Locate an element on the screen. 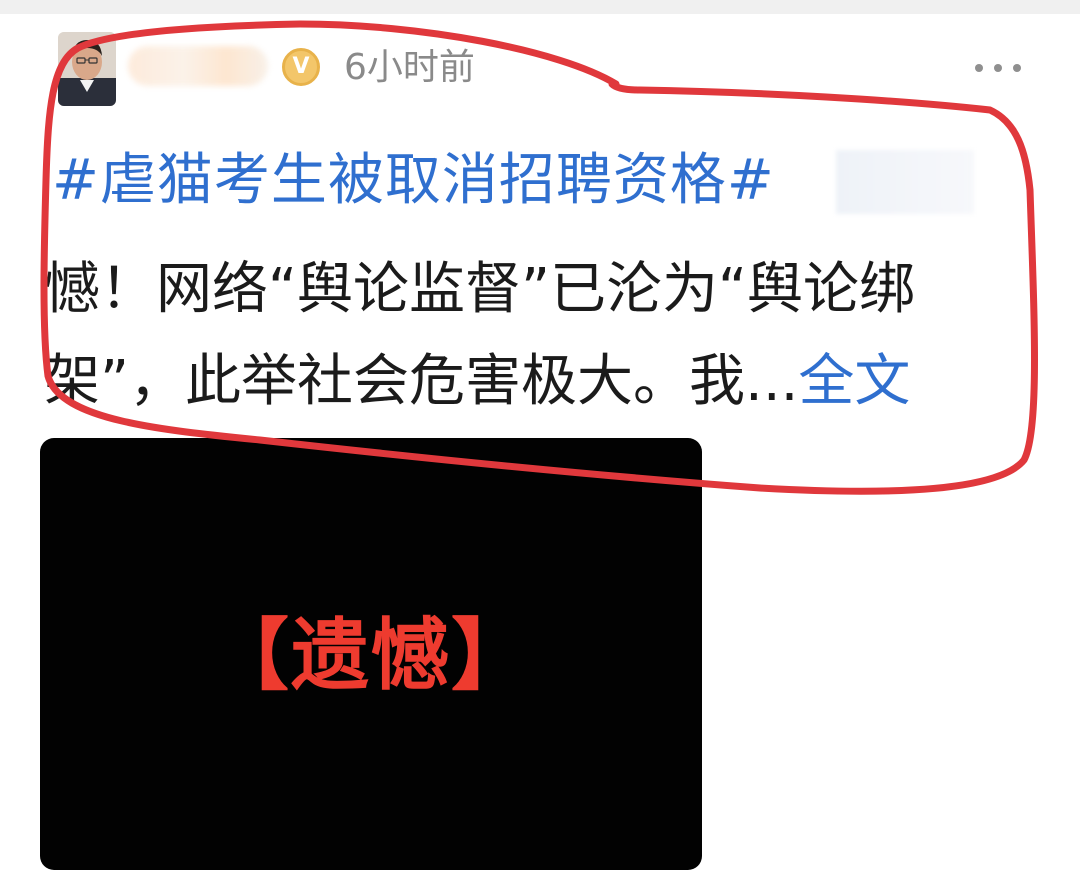 Image resolution: width=1080 pixels, height=893 pixels. post-body-line-1: 憾！网络“舆论监督”已沦为“舆论绑 is located at coordinates (480, 289).